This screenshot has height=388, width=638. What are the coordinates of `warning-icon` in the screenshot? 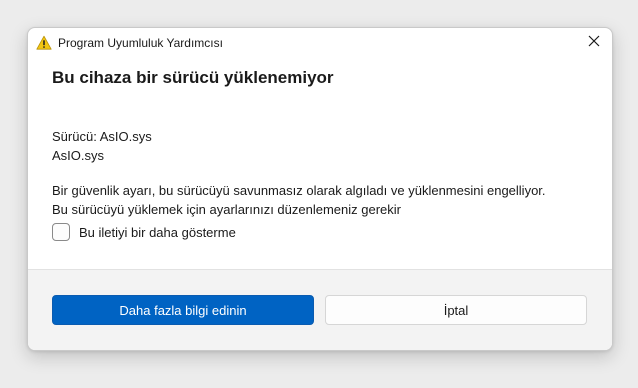 It's located at (44, 43).